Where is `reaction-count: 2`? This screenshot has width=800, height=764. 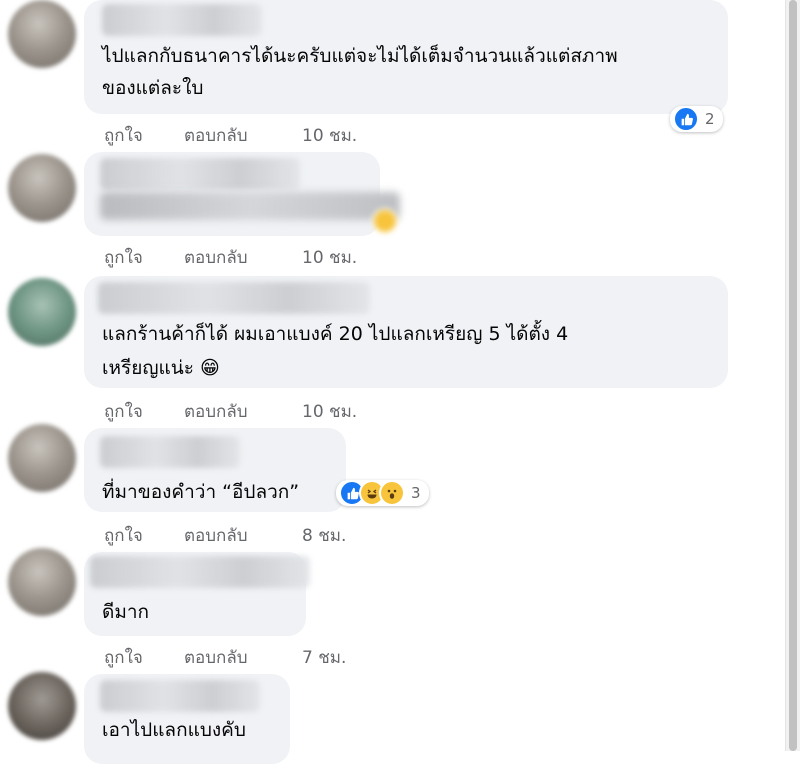 reaction-count: 2 is located at coordinates (710, 119).